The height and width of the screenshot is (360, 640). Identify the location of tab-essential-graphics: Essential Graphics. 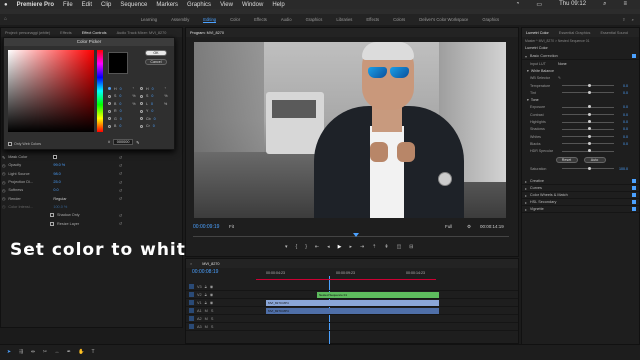
(575, 33).